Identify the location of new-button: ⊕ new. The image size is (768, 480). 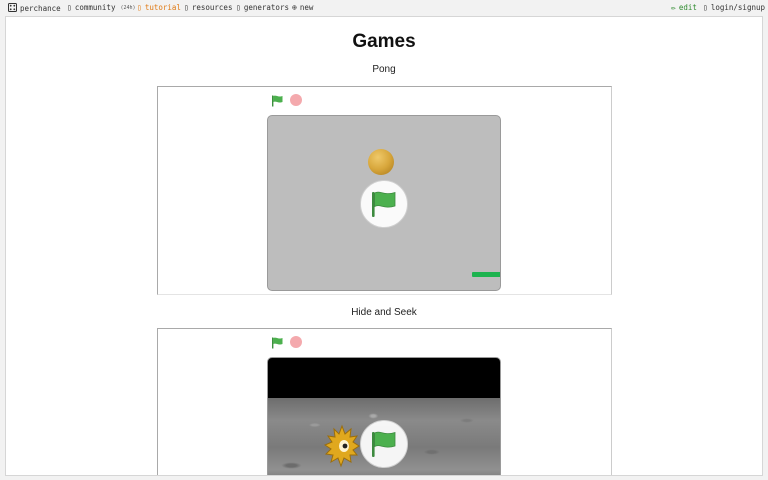
(302, 7).